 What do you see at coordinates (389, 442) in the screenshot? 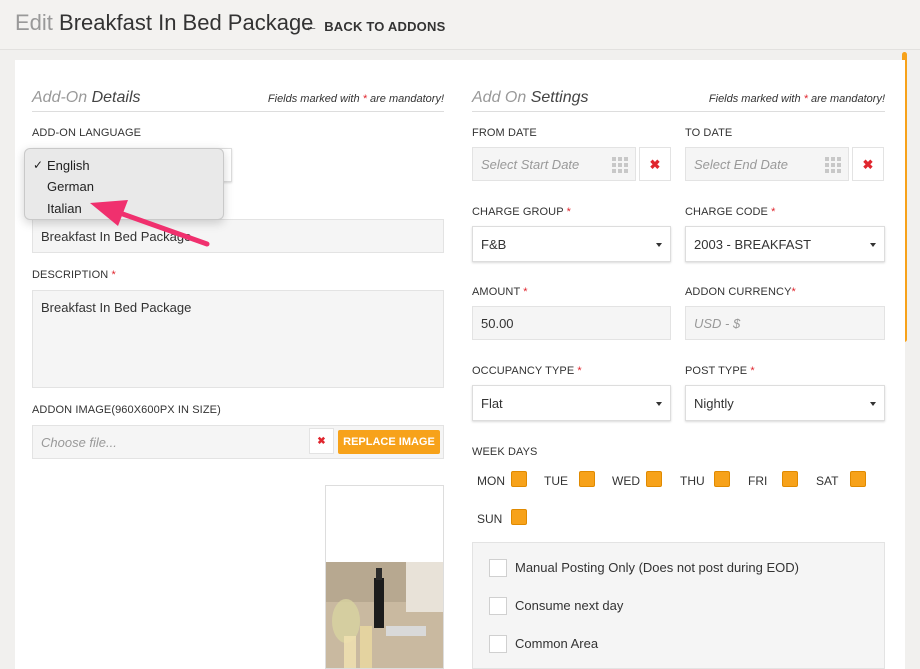
I see `replace-image-button: REPLACE IMAGE` at bounding box center [389, 442].